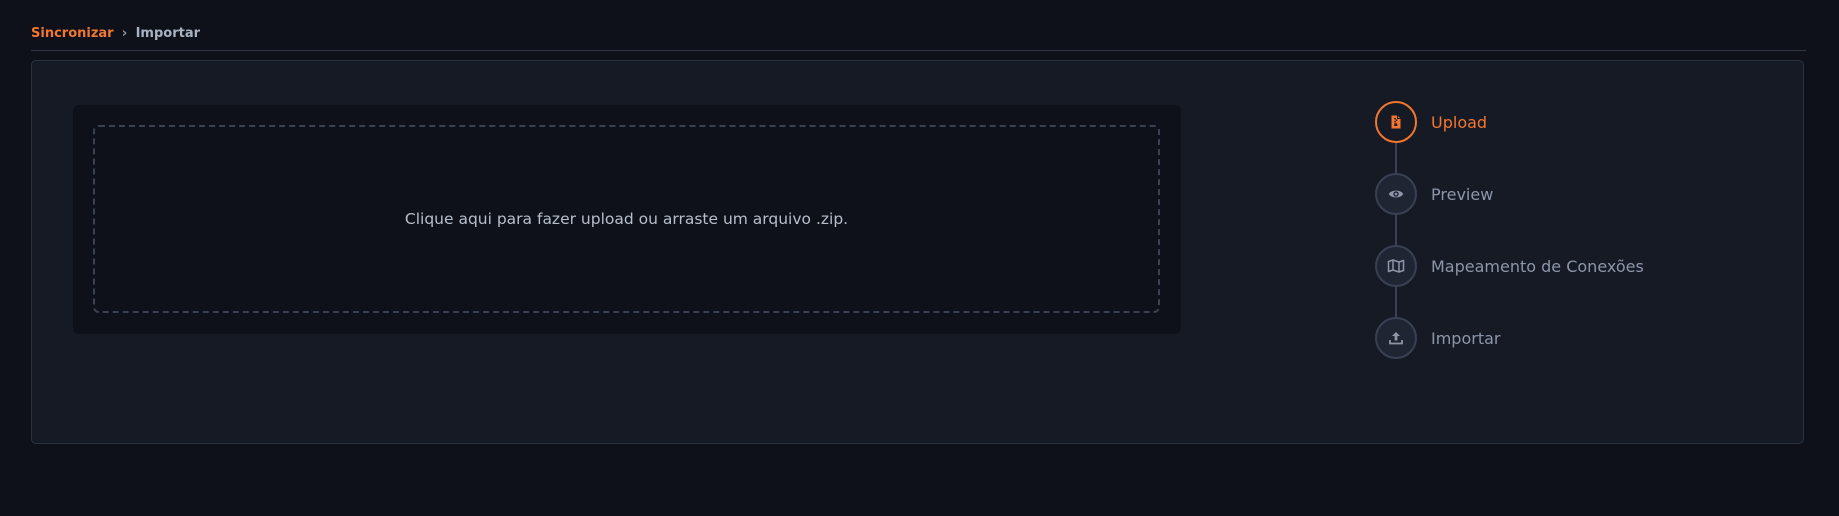 This screenshot has width=1839, height=516. I want to click on stepper-line, so click(1396, 229).